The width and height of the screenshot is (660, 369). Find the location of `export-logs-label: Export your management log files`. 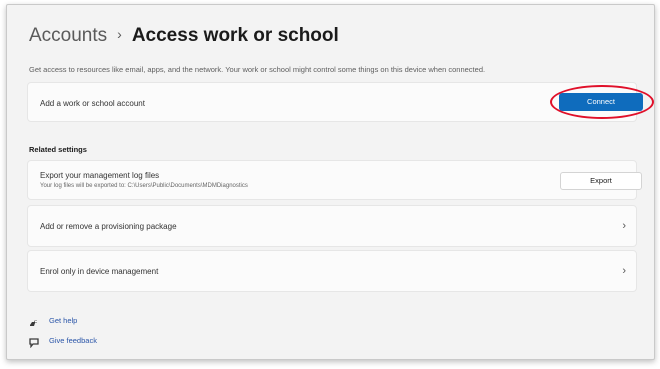

export-logs-label: Export your management log files is located at coordinates (100, 175).